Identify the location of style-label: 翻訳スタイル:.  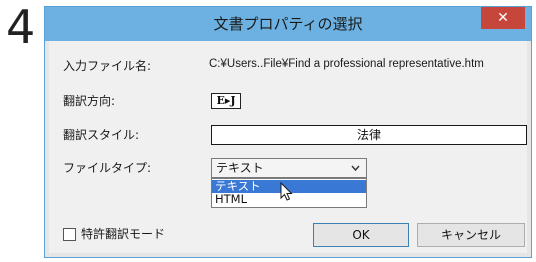
(101, 135).